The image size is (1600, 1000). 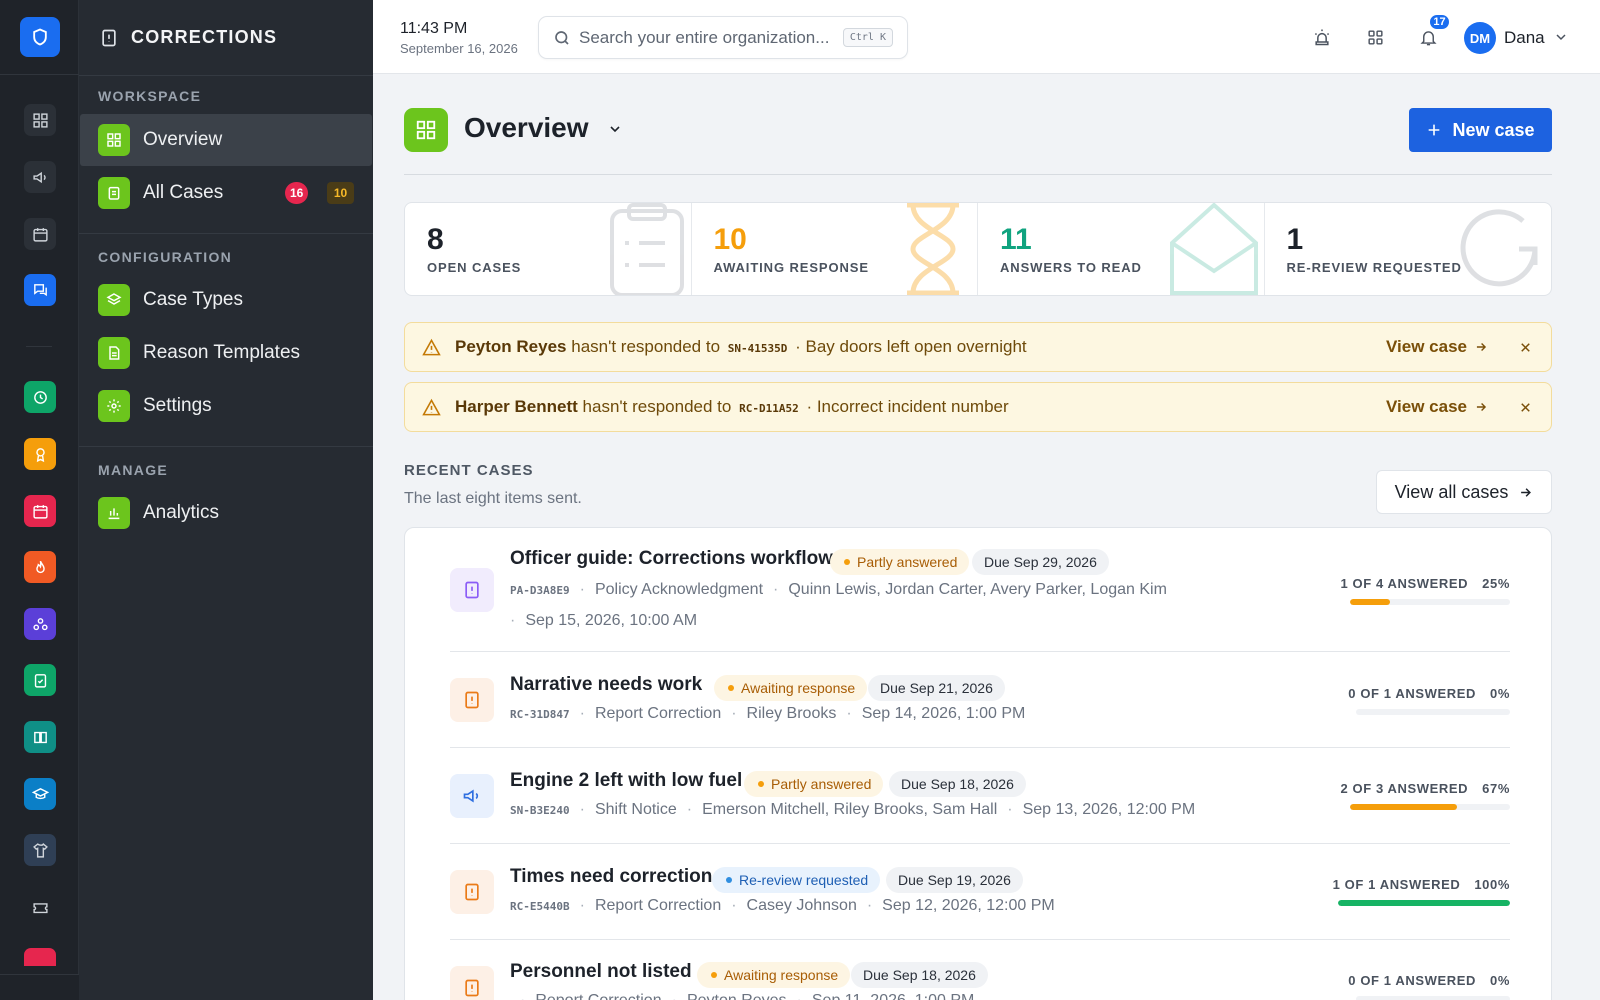 I want to click on app-rail, so click(x=39, y=500).